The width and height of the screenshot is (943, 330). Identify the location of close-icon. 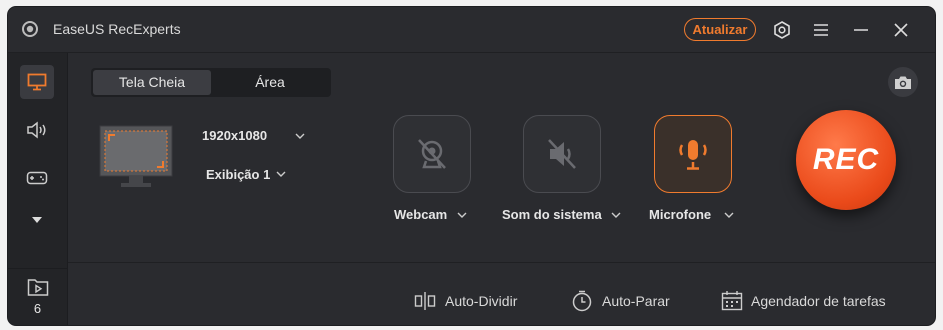
(901, 30).